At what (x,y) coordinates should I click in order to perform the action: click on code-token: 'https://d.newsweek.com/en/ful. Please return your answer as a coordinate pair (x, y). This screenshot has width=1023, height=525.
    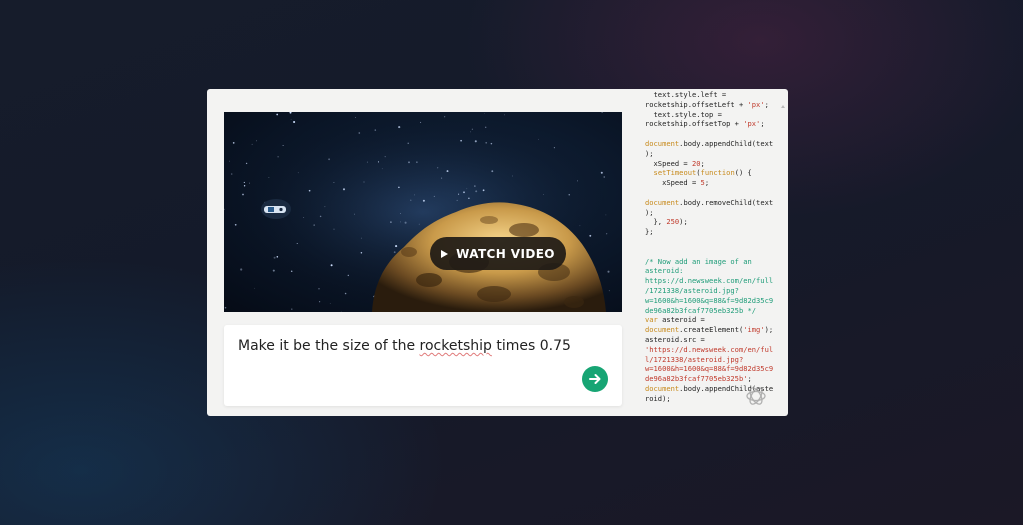
    Looking at the image, I should click on (709, 349).